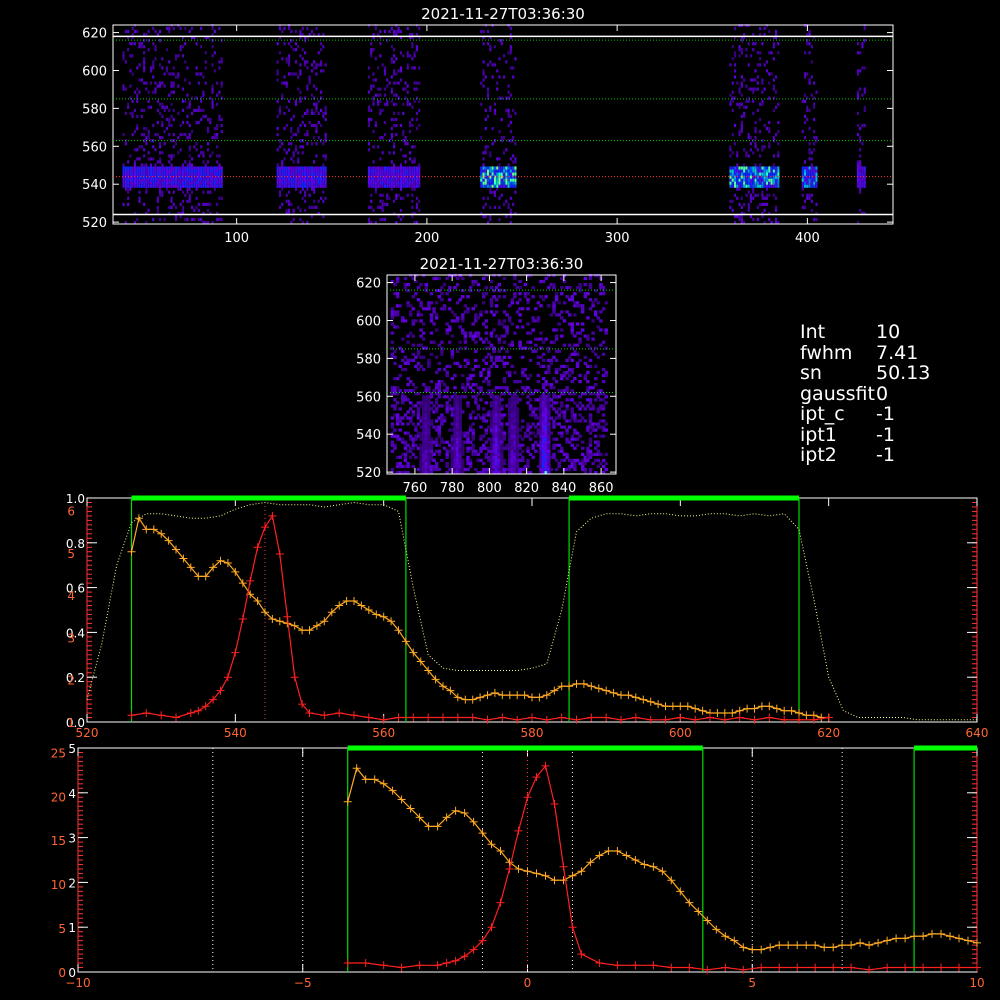 The width and height of the screenshot is (1000, 1000). Describe the element at coordinates (563, 488) in the screenshot. I see `x-tick-label: 840` at that location.